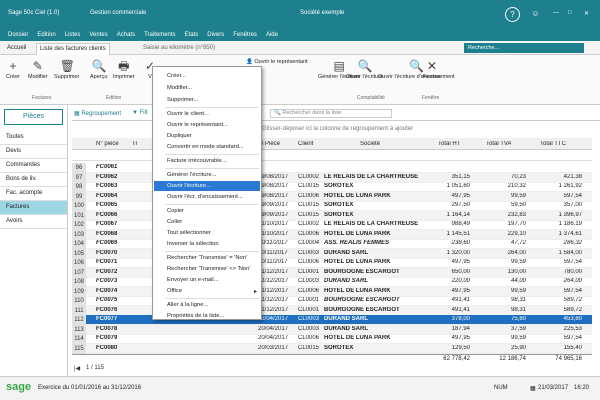  I want to click on regroupement-button: ▦ Regroupement, so click(97, 113).